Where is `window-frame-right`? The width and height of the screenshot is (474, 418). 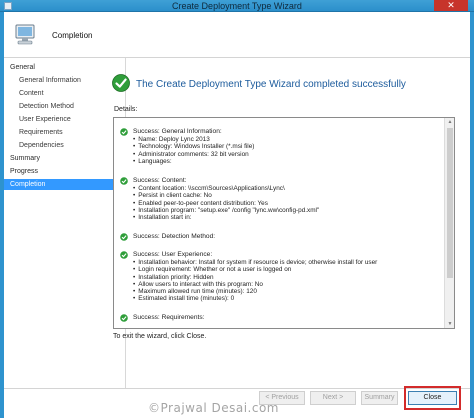
window-frame-right is located at coordinates (472, 215).